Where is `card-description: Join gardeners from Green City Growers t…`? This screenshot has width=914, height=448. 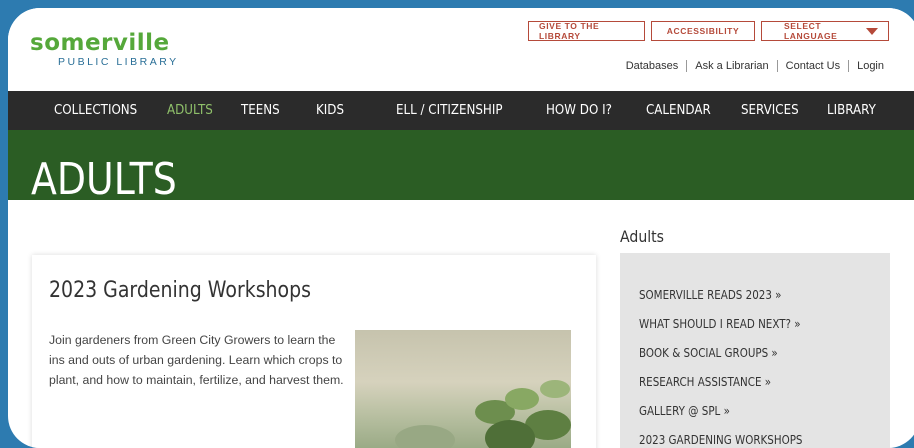
card-description: Join gardeners from Green City Growers t… is located at coordinates (196, 360).